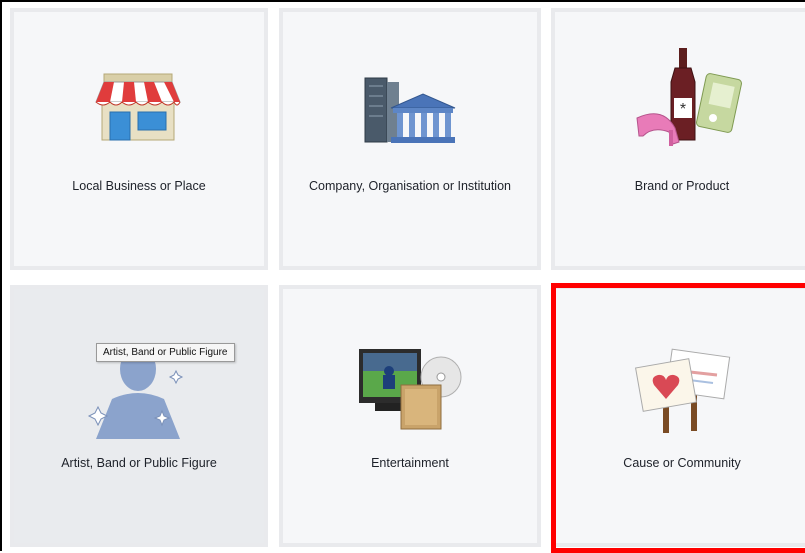  What do you see at coordinates (165, 352) in the screenshot?
I see `tooltip: Artist, Band or Public Figure` at bounding box center [165, 352].